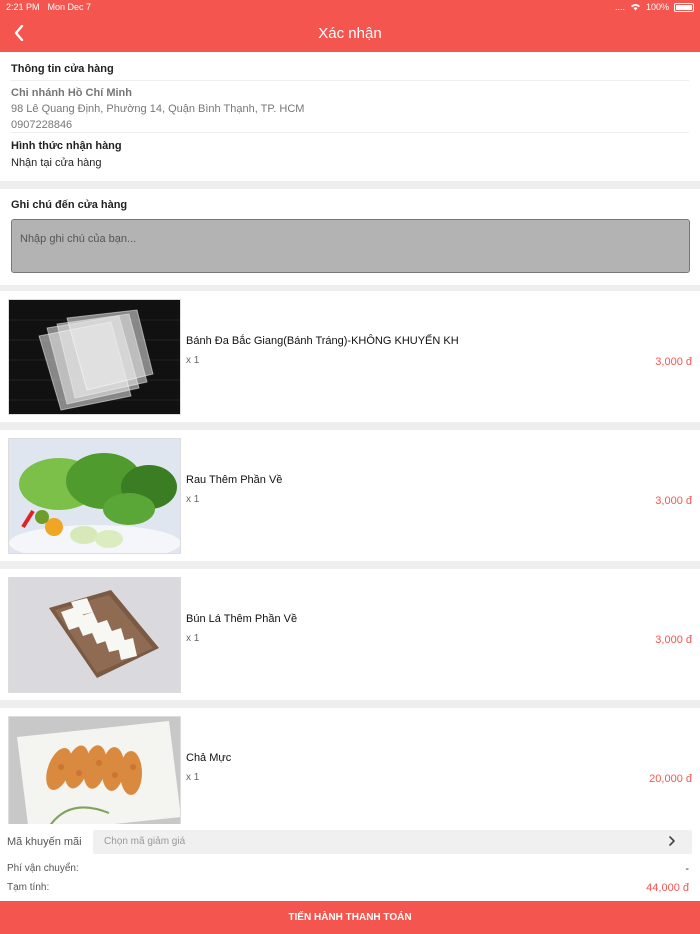 This screenshot has width=700, height=934. What do you see at coordinates (350, 869) in the screenshot?
I see `shipping-row: Phí vận chuyển: -` at bounding box center [350, 869].